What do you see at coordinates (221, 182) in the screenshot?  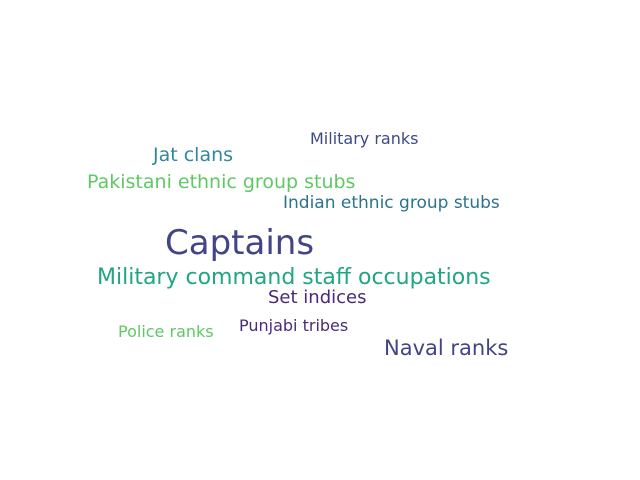 I see `word-pakistani-ethnic-group-stubs: Pakistani ethnic group stubs` at bounding box center [221, 182].